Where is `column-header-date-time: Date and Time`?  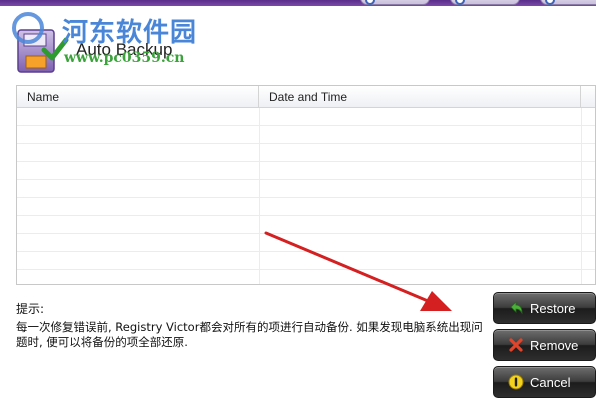
column-header-date-time: Date and Time is located at coordinates (420, 97).